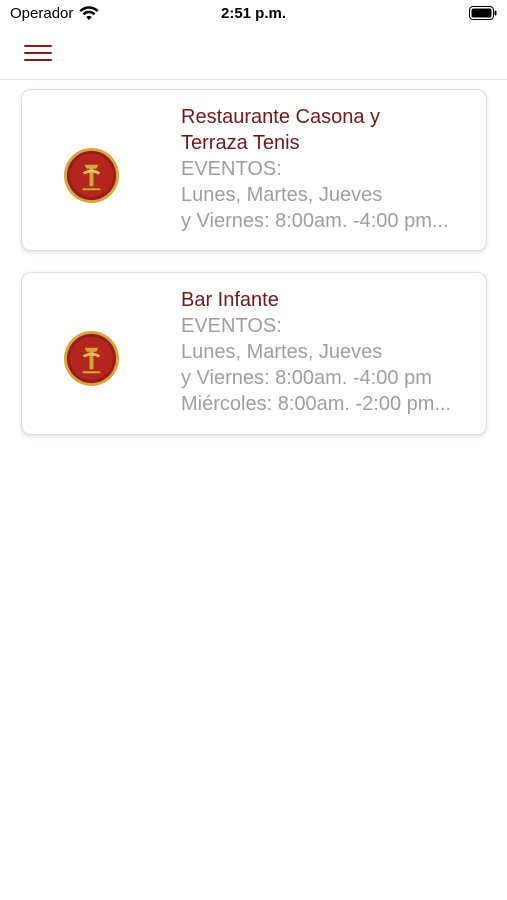  Describe the element at coordinates (240, 143) in the screenshot. I see `venue-title: Terraza Tenis` at that location.